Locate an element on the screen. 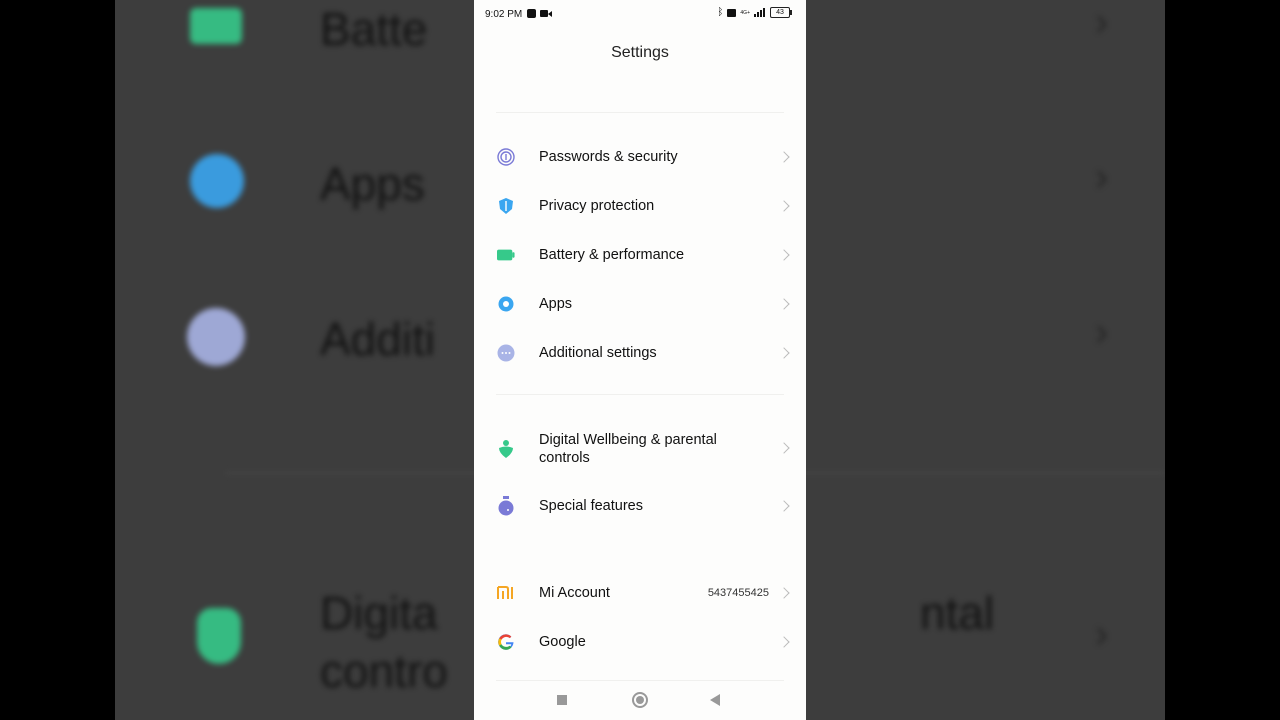 The image size is (1280, 720). background-text: Batte is located at coordinates (374, 29).